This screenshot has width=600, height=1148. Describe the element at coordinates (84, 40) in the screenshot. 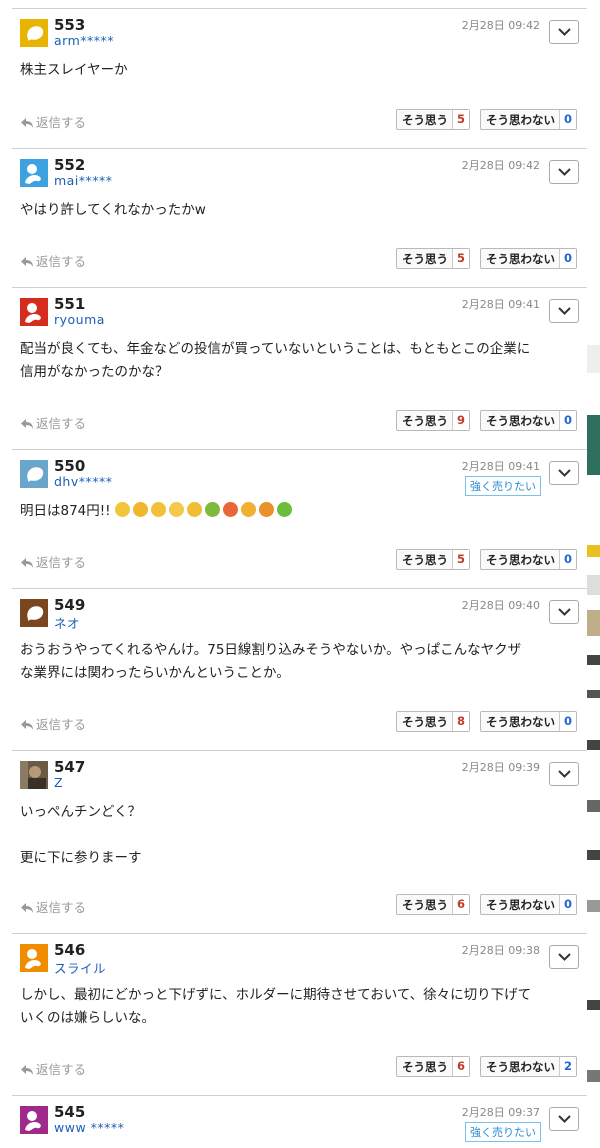

I see `username-link: arm*****` at that location.